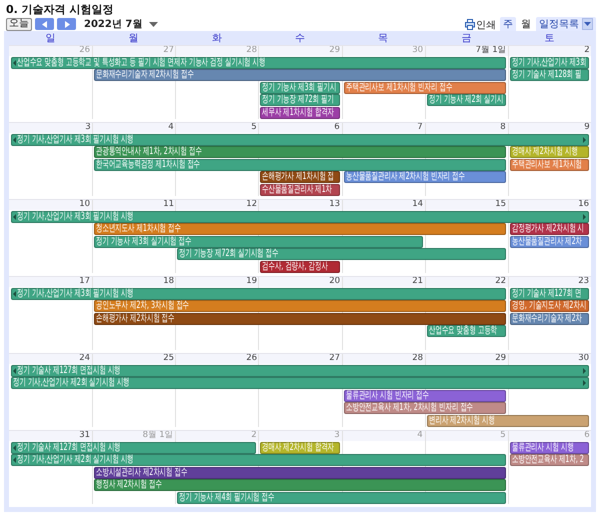 Image resolution: width=600 pixels, height=513 pixels. I want to click on event-bar: 산업수요 맞춤형 고등학, so click(466, 331).